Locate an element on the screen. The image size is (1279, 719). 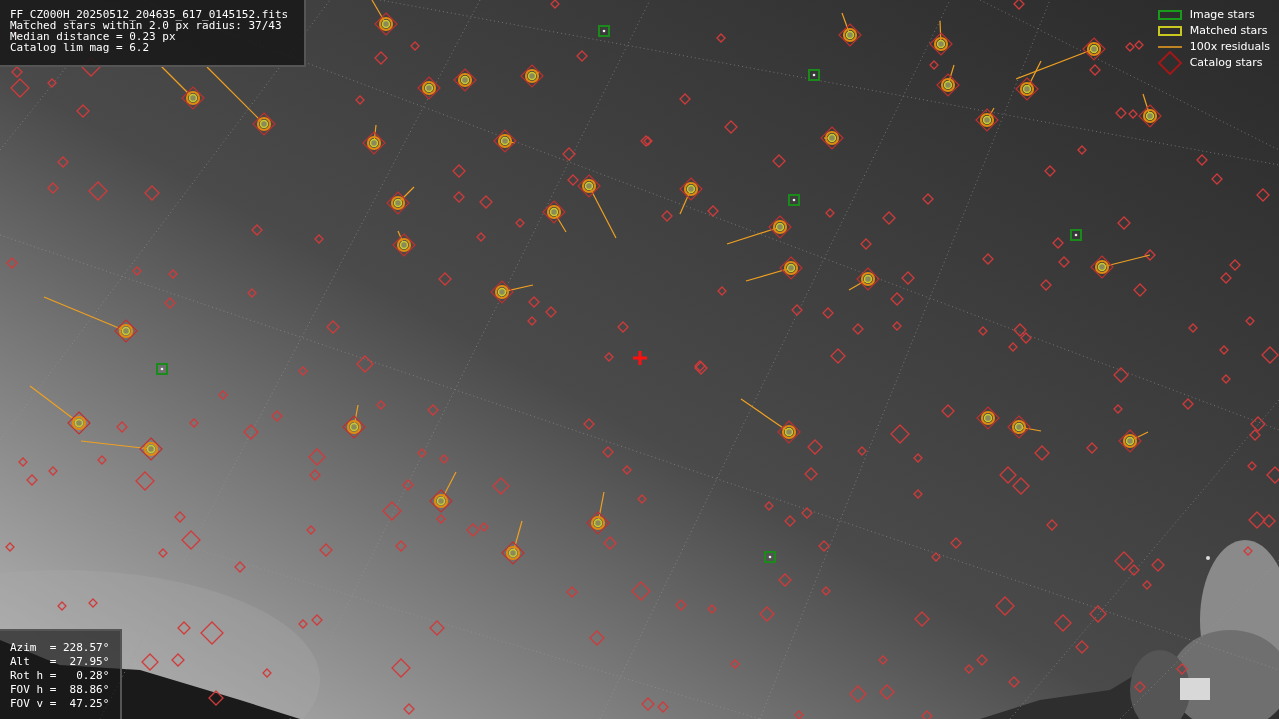
pointing-line: Azim = 228.57° is located at coordinates (60, 648).